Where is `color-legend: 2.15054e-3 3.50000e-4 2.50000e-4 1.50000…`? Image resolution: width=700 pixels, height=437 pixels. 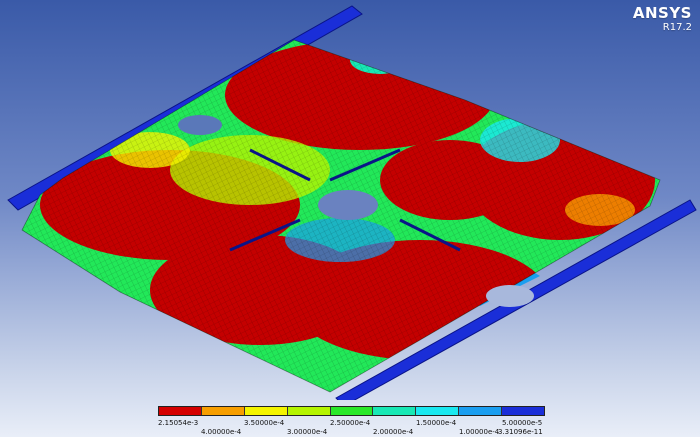
color-legend: 2.15054e-3 3.50000e-4 2.50000e-4 1.50000… is located at coordinates (351, 421).